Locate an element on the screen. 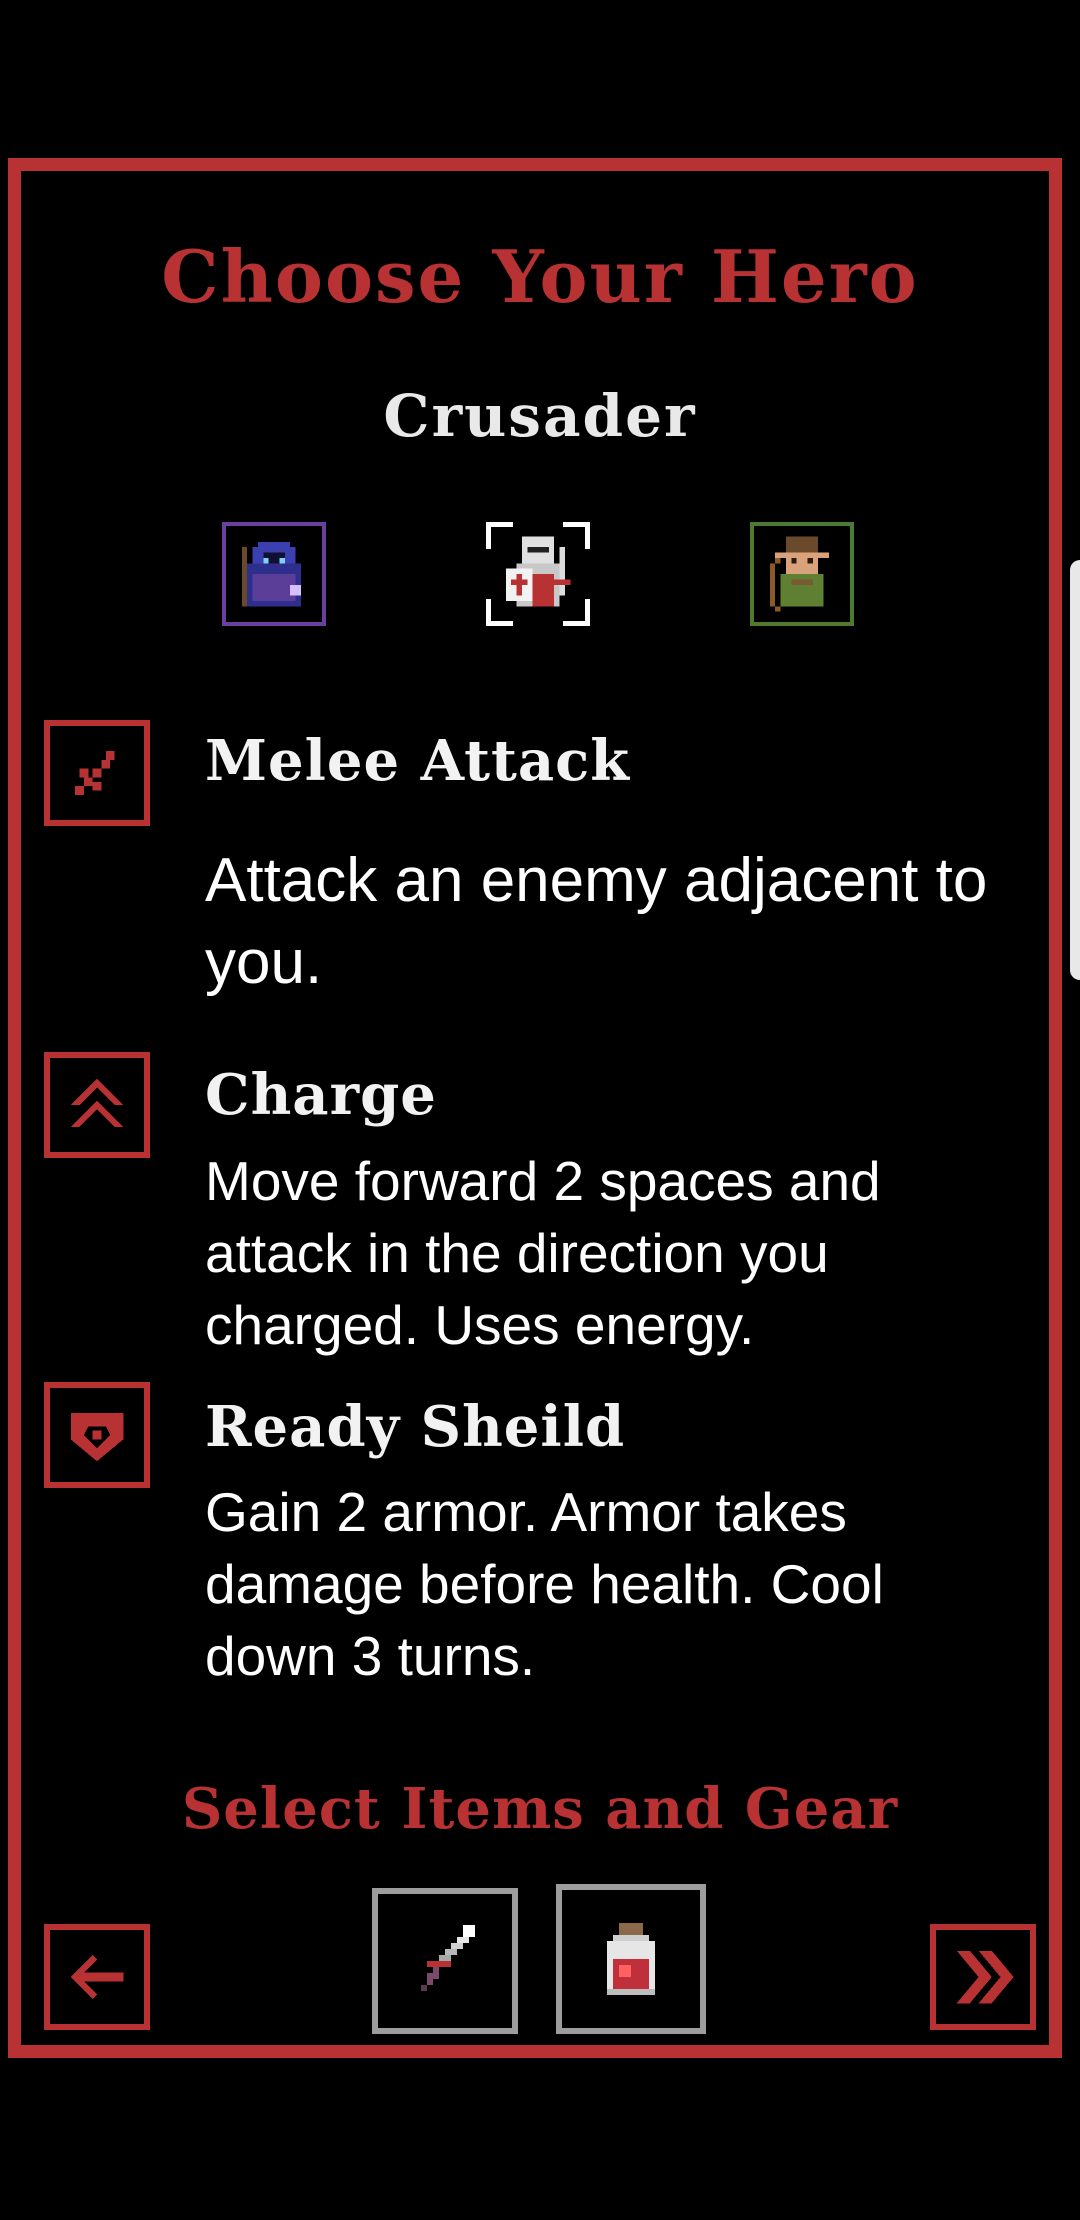 The image size is (1080, 2220). selected-hero-name: Crusader is located at coordinates (540, 416).